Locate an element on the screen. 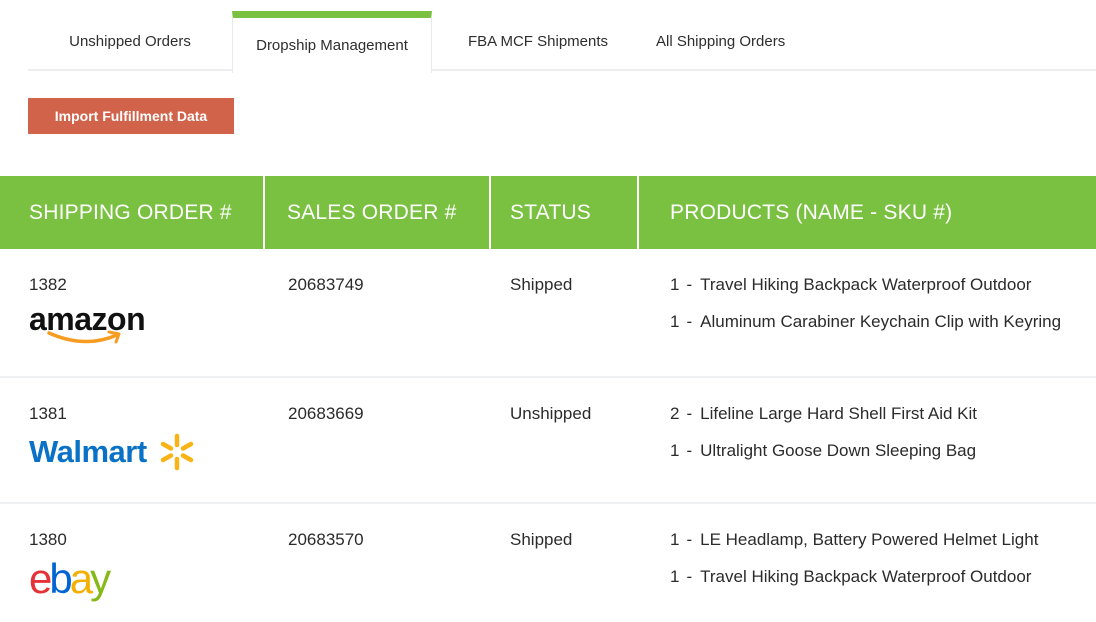 The height and width of the screenshot is (622, 1096). column-header-sales-order: SALES ORDER # is located at coordinates (378, 212).